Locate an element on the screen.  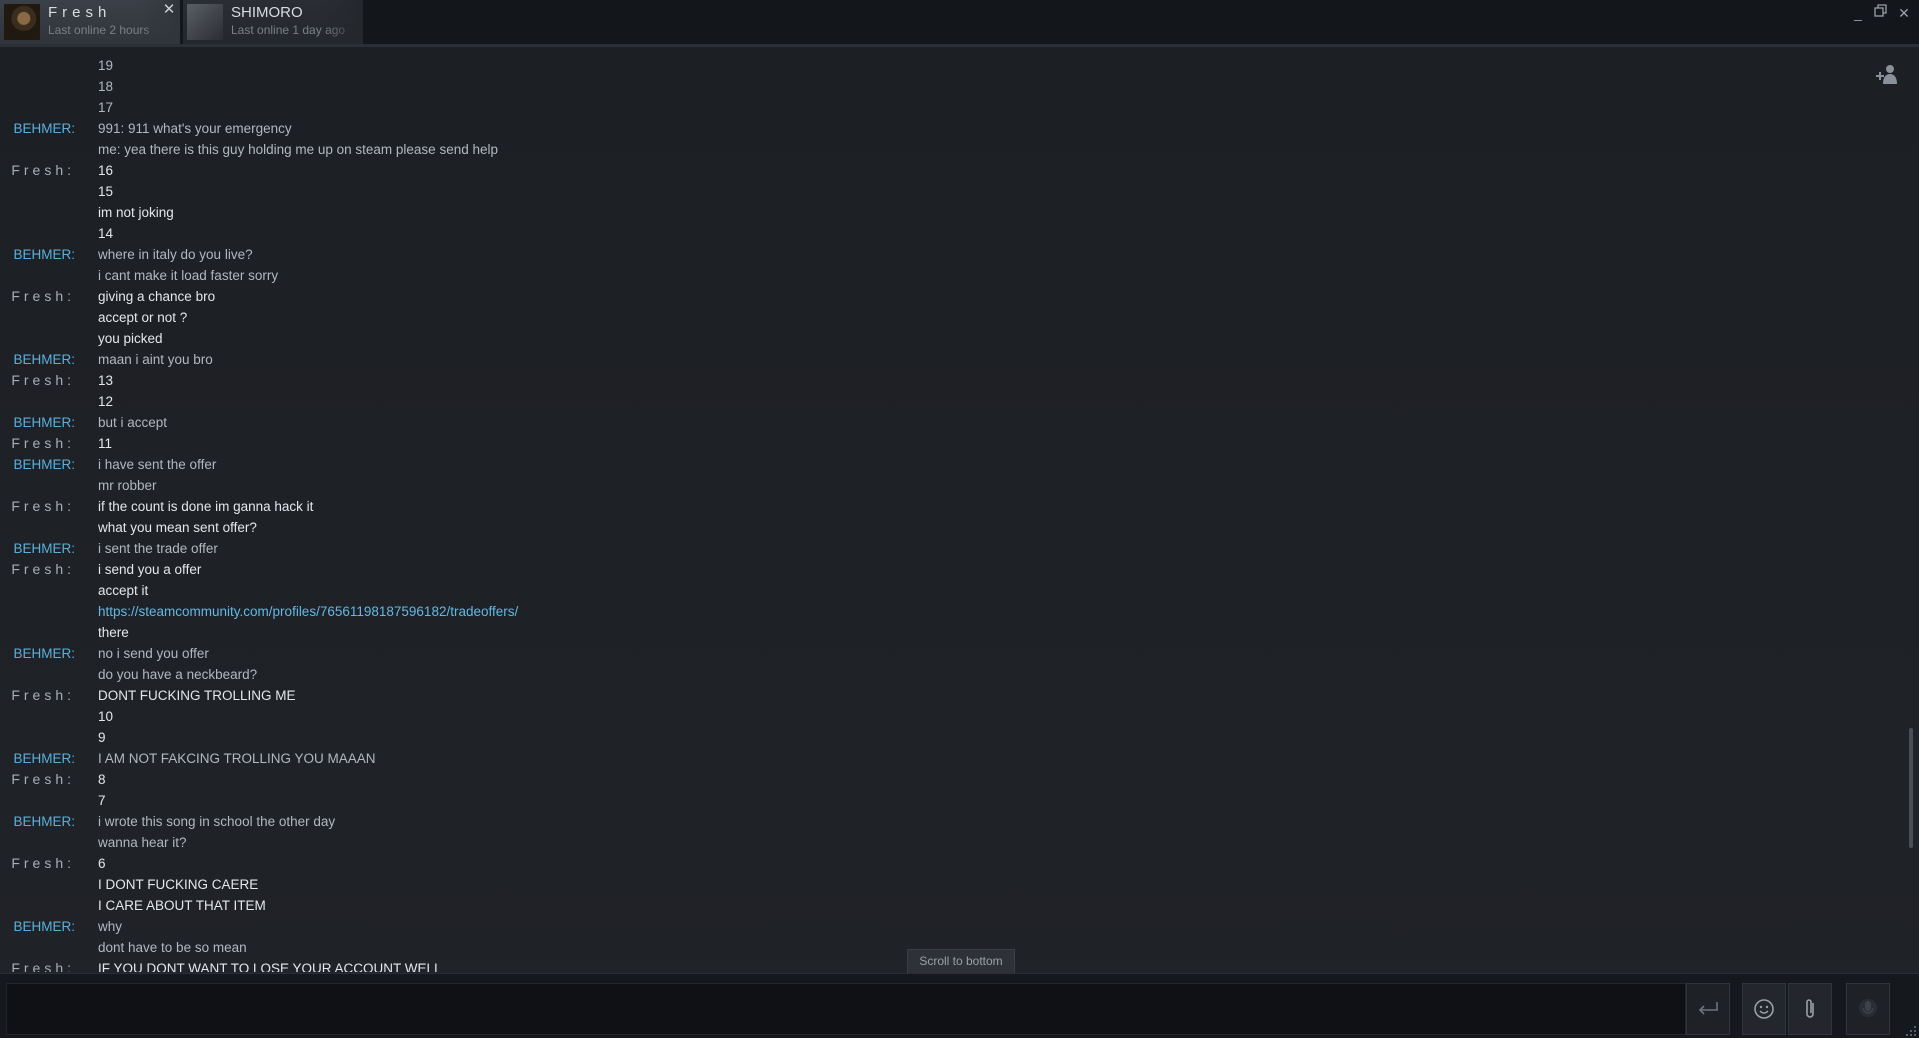
message-text: i send you a offer is located at coordinates (150, 569).